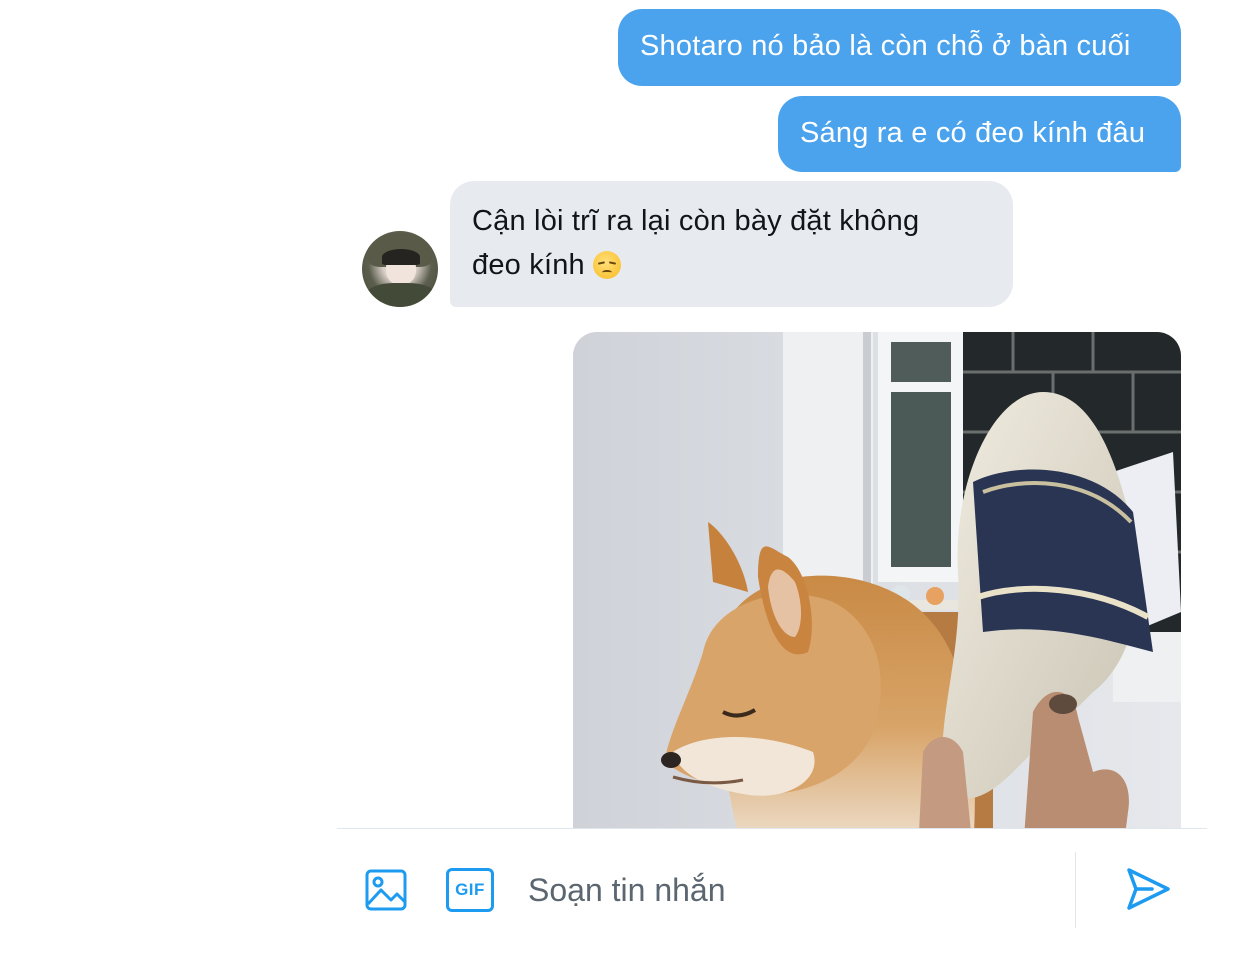 Image resolution: width=1242 pixels, height=963 pixels. I want to click on unamused-face-emoji-icon, so click(607, 265).